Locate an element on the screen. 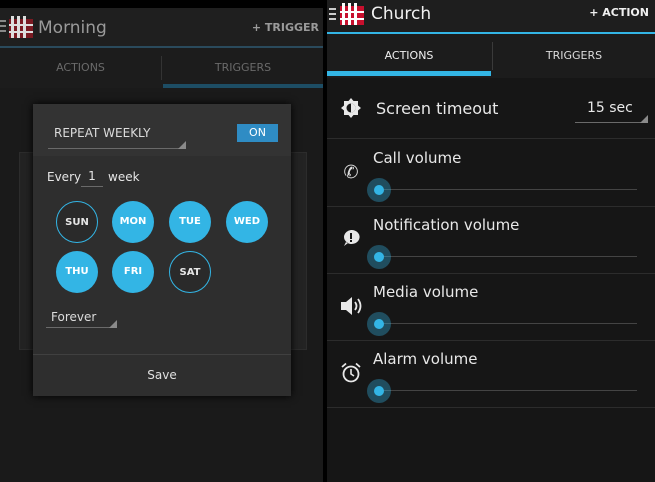 This screenshot has height=482, width=655. volume-row-alarm: Alarm volume is located at coordinates (491, 374).